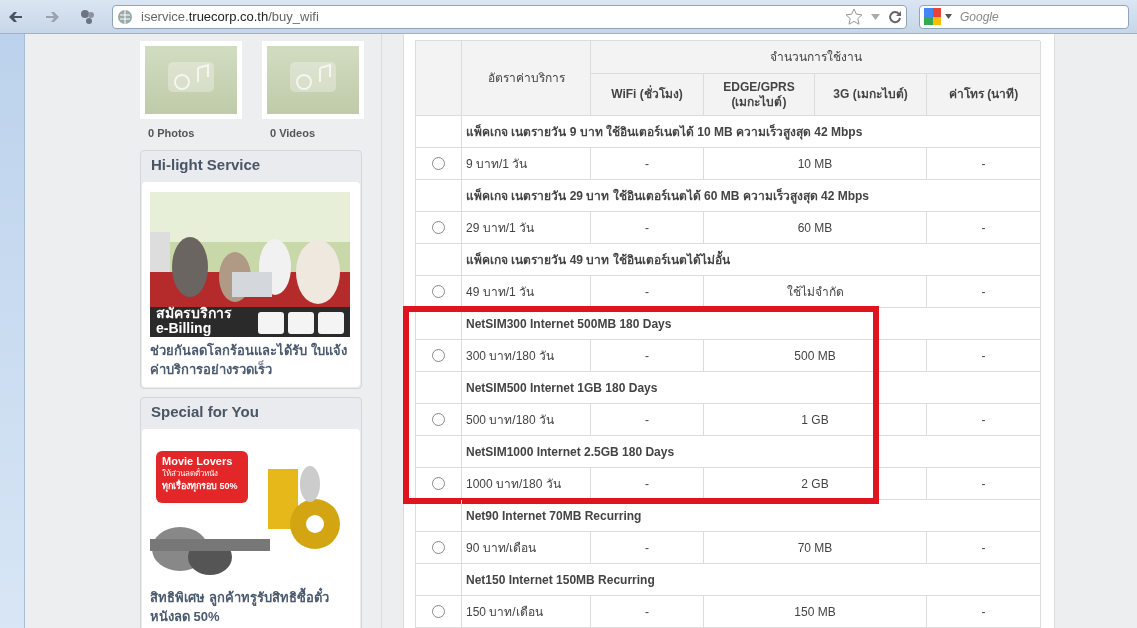  What do you see at coordinates (815, 228) in the screenshot?
I see `table-cell-text: 60 MB` at bounding box center [815, 228].